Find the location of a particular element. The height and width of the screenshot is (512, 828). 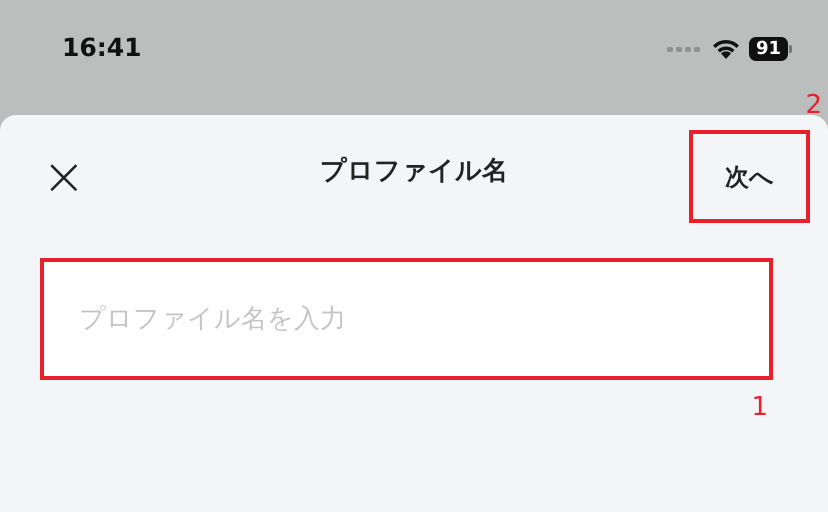

sheet-title: プロファイル名 is located at coordinates (414, 171).